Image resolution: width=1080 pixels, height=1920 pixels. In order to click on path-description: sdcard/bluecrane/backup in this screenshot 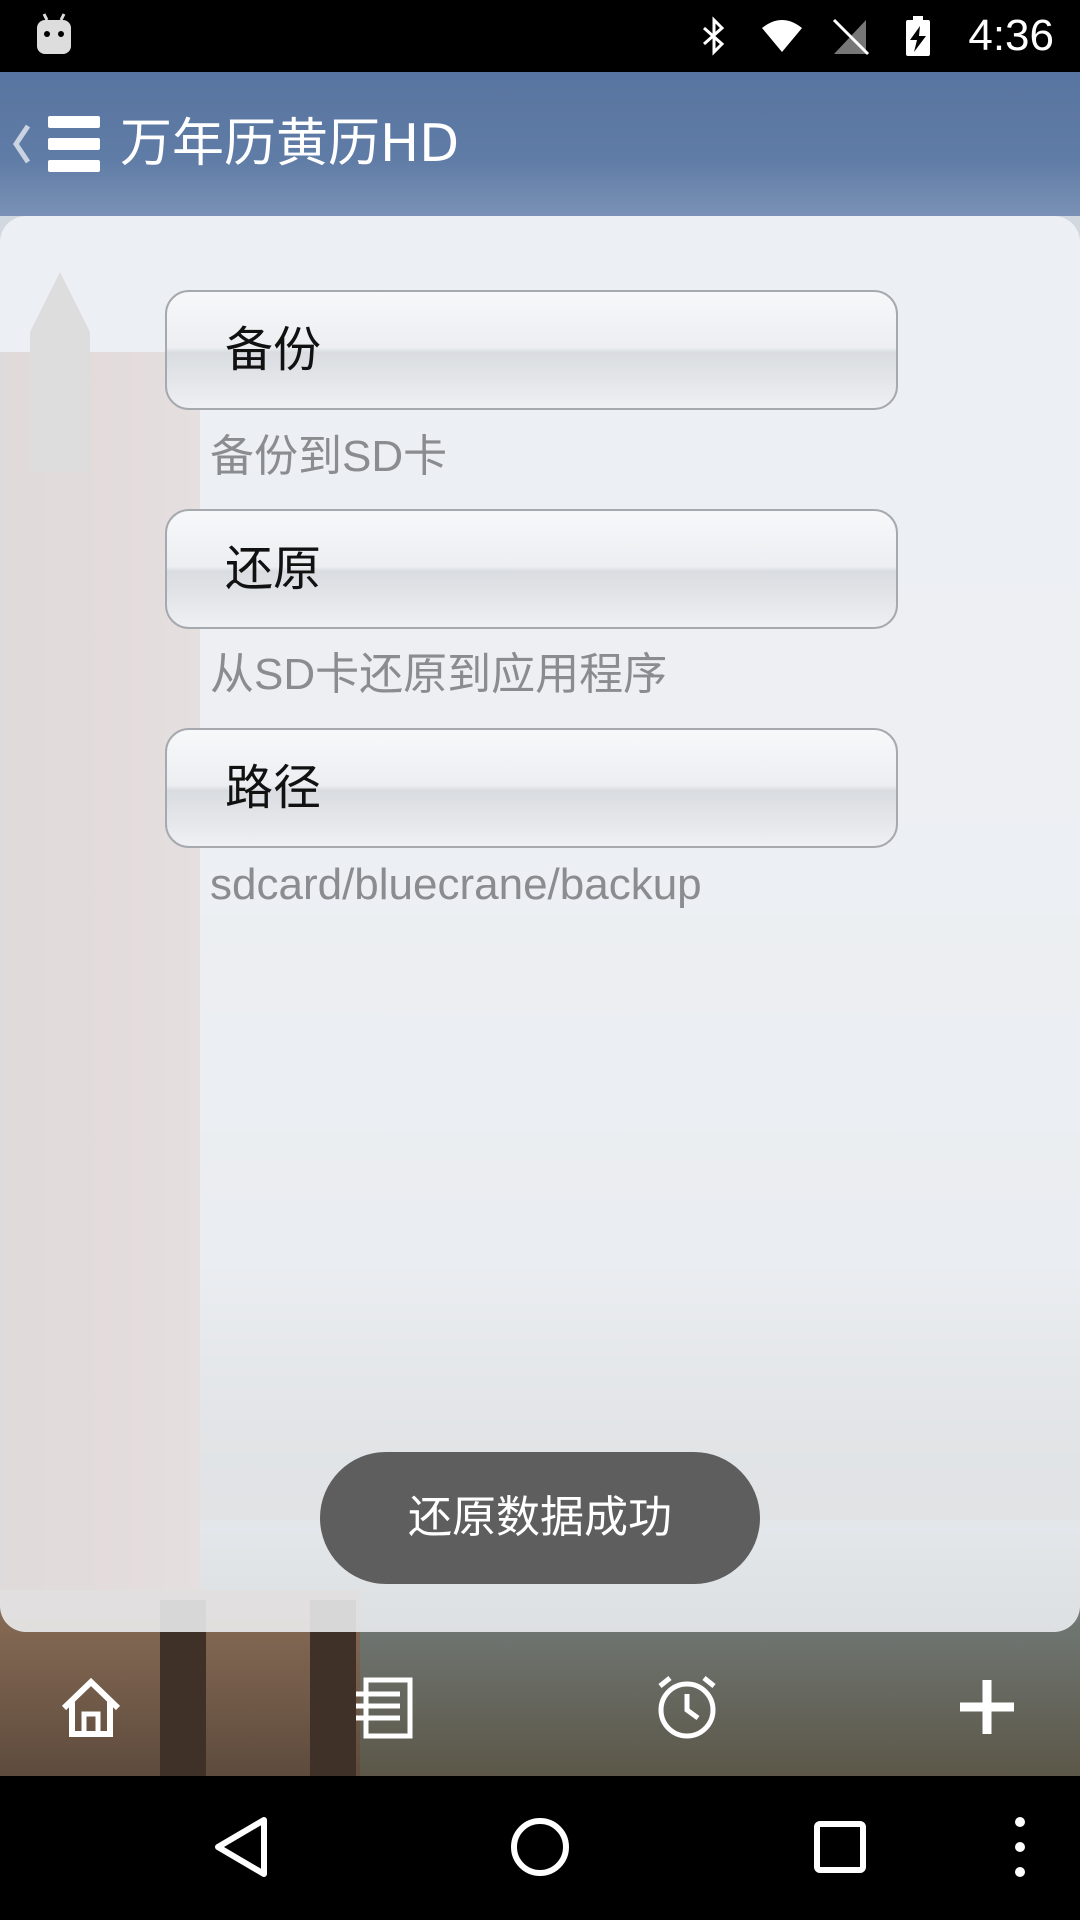, I will do `click(456, 884)`.